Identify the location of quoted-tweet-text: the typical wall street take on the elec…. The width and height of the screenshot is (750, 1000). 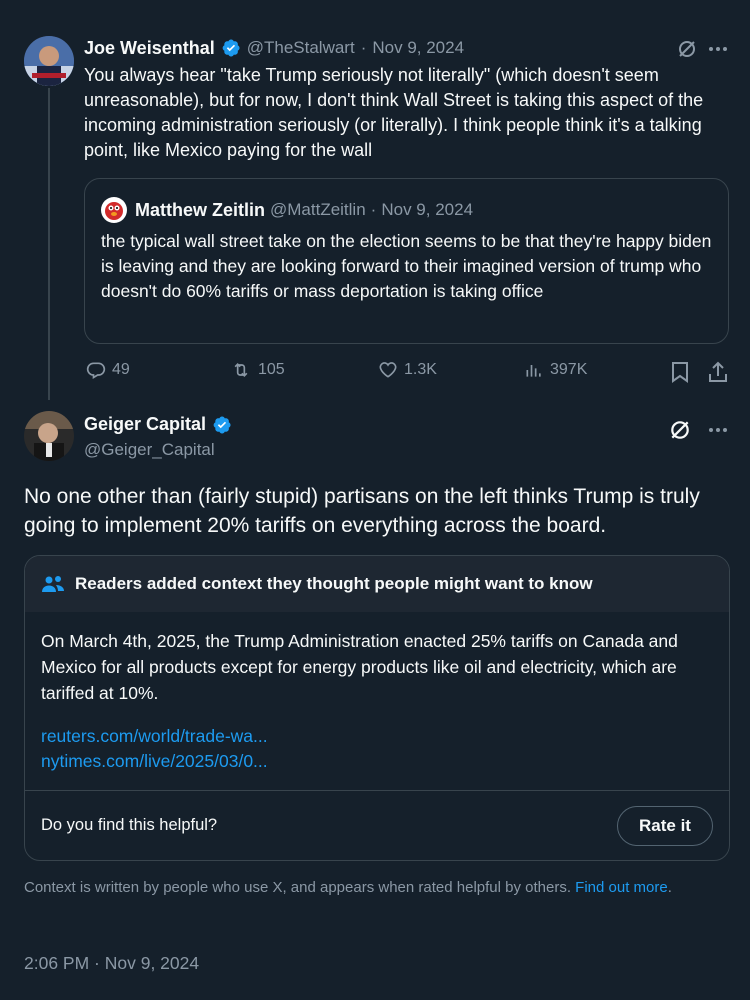
(406, 266).